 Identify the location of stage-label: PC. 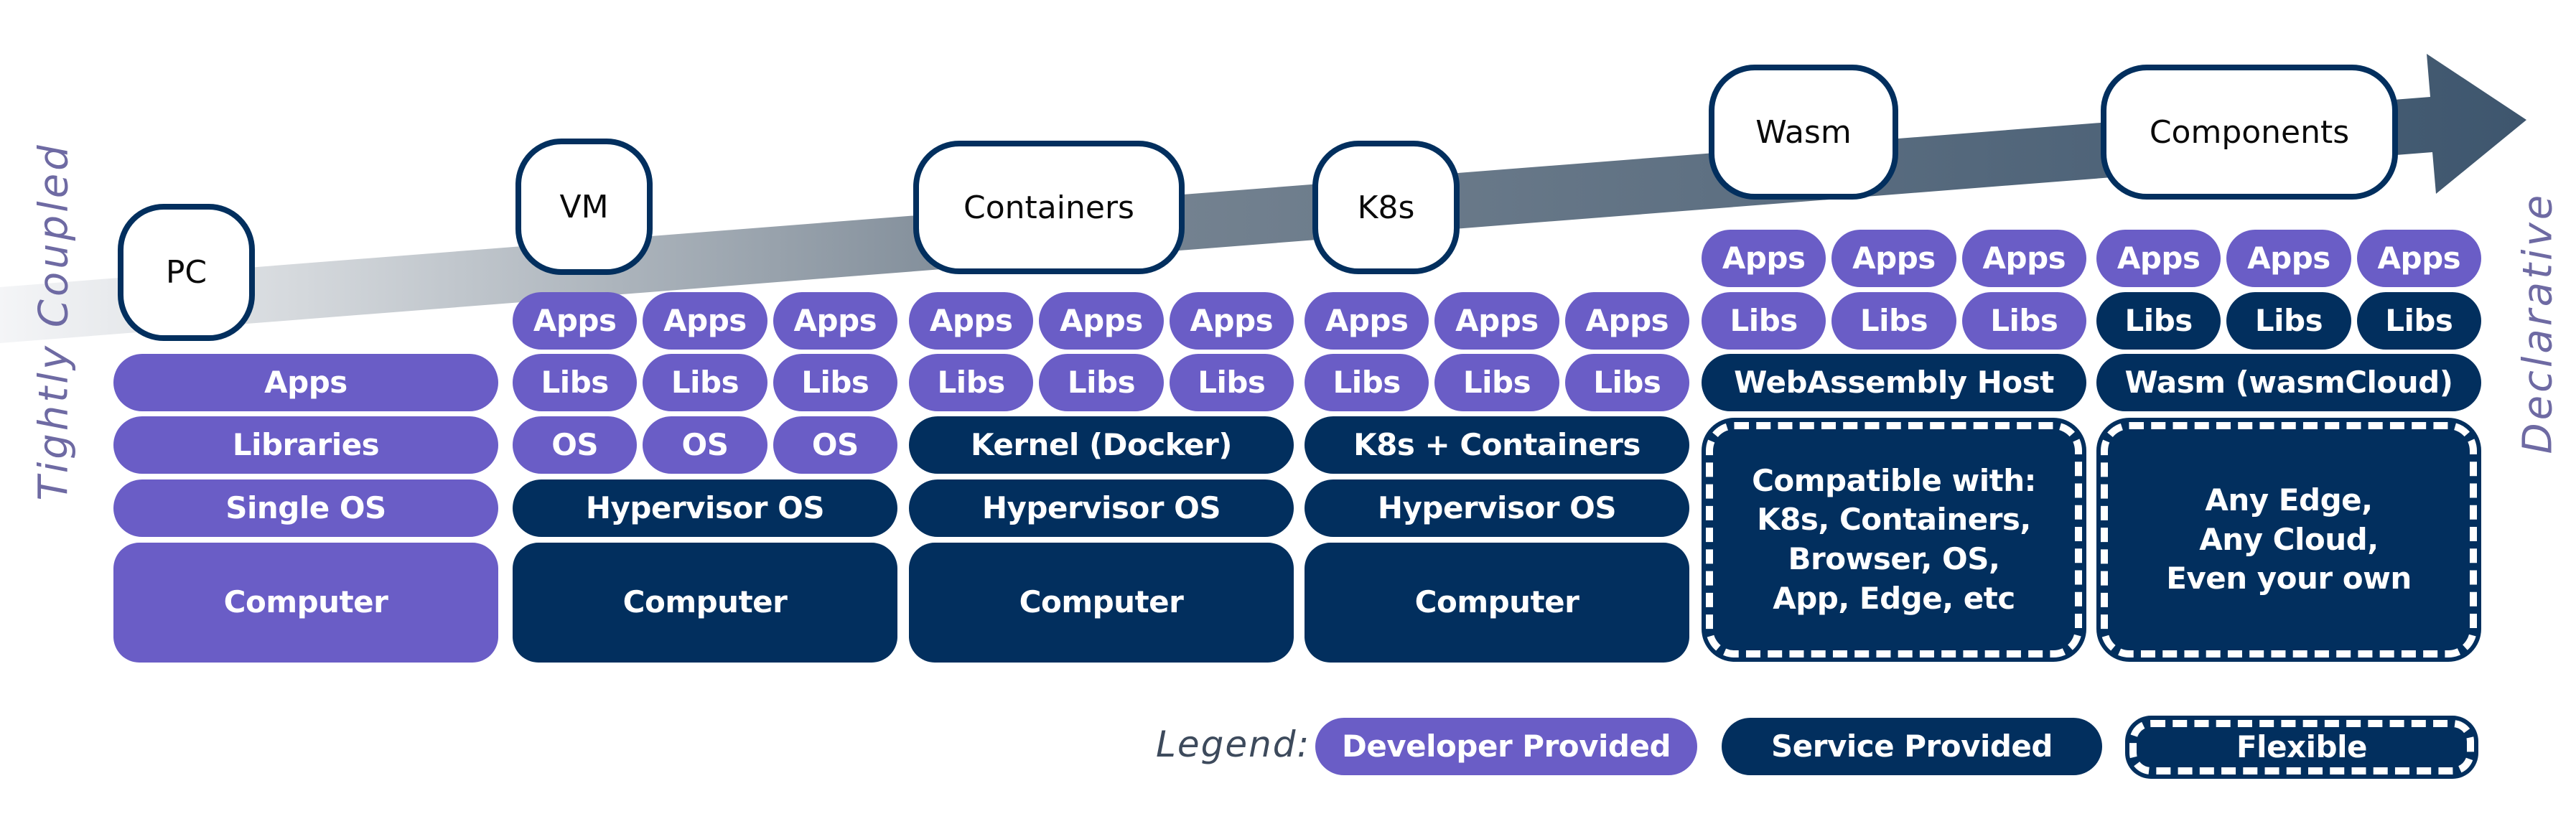
(186, 272).